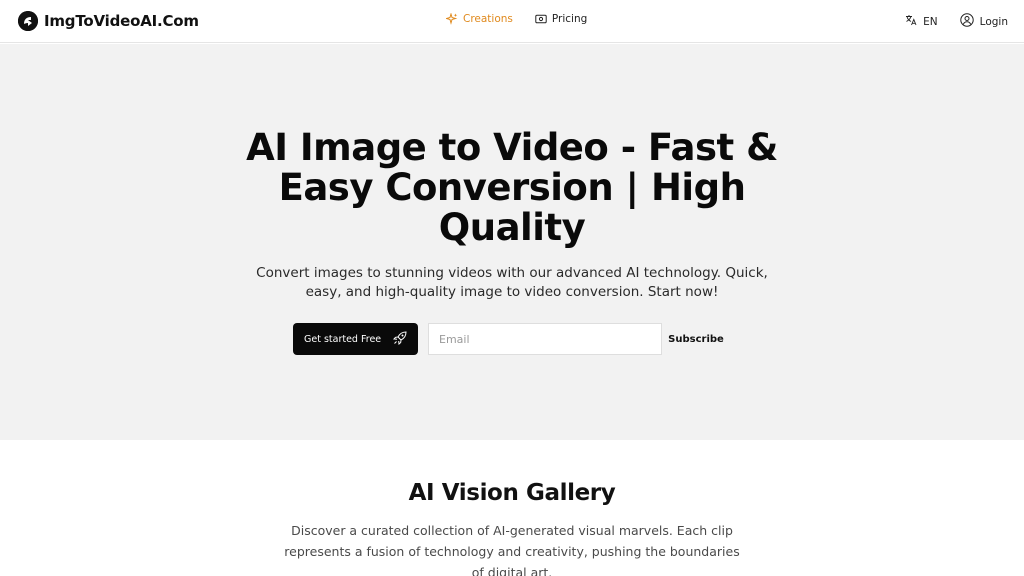  Describe the element at coordinates (541, 19) in the screenshot. I see `ticket-icon` at that location.